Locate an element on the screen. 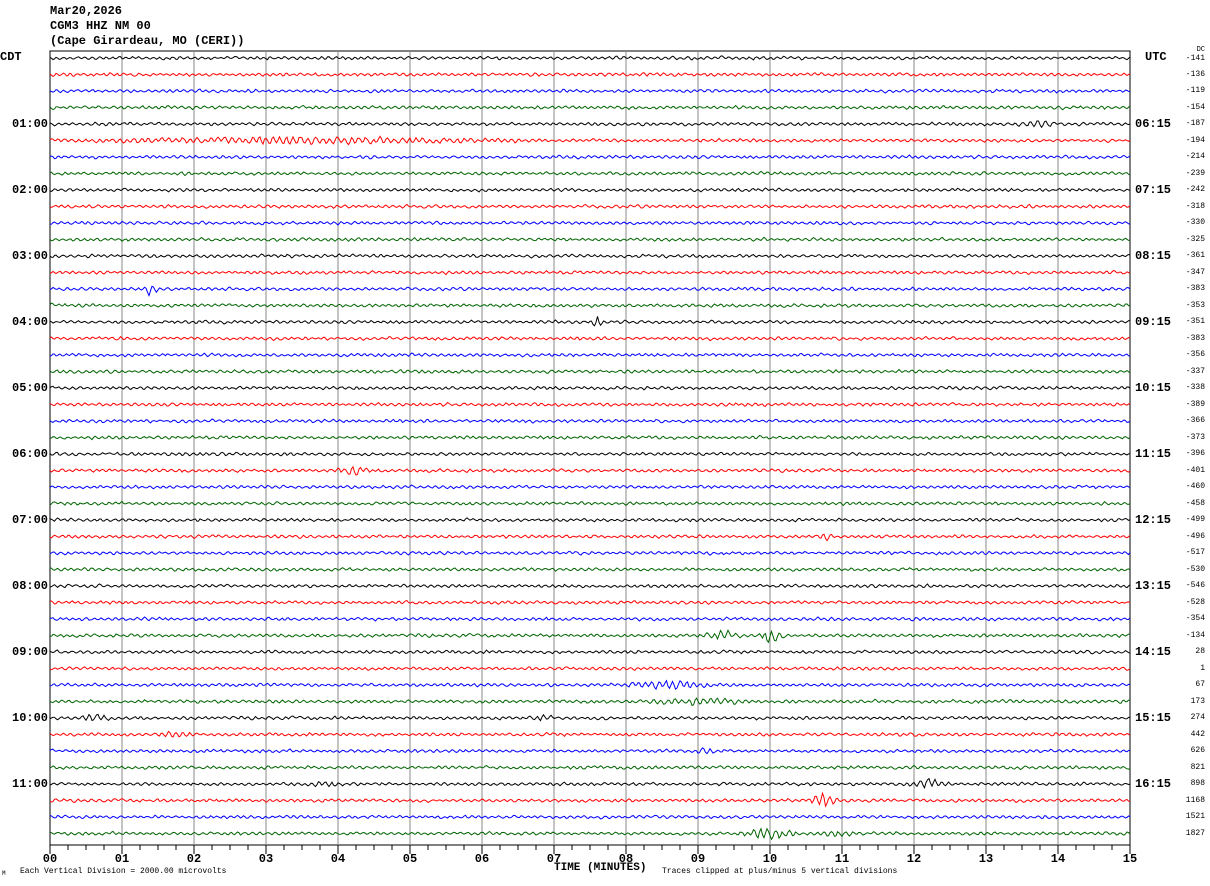  dc-offset-label: -351 is located at coordinates (1195, 321).